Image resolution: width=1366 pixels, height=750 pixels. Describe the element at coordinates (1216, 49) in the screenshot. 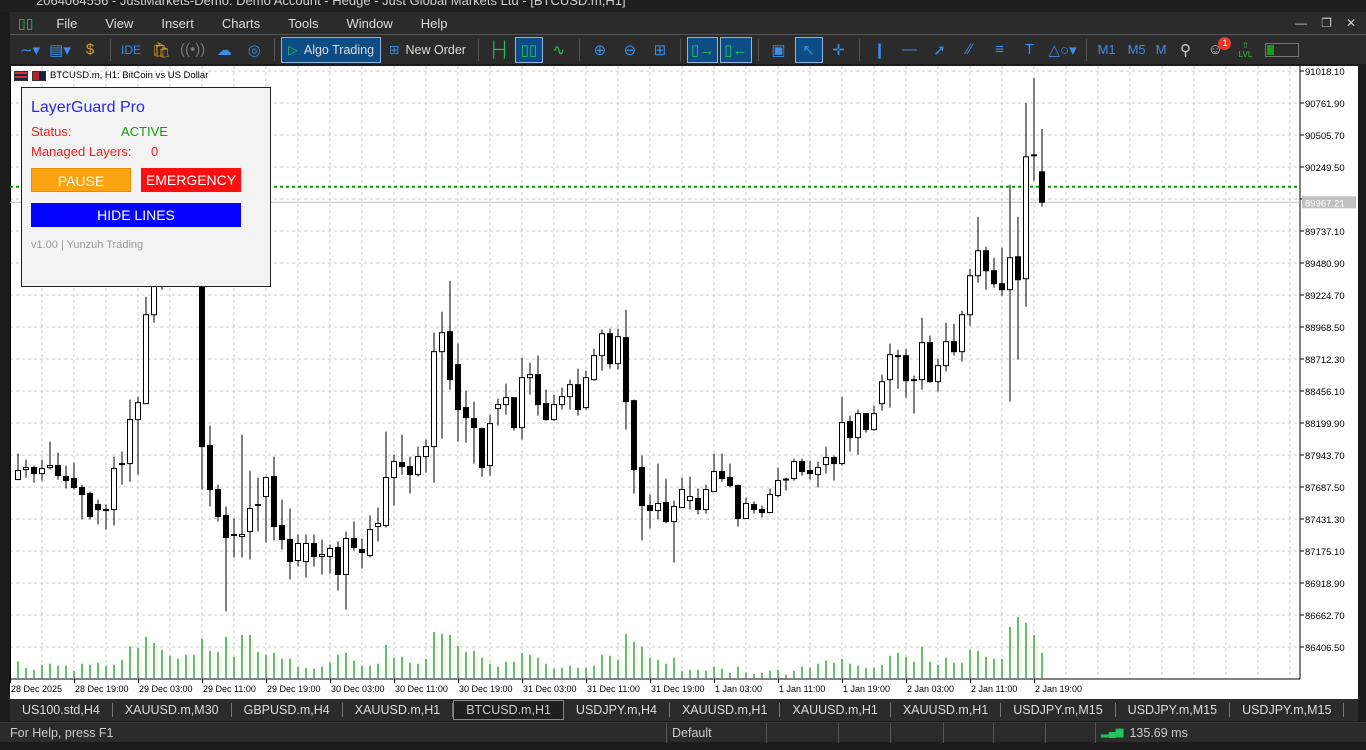

I see `notifications-icon: ☺ 1` at that location.